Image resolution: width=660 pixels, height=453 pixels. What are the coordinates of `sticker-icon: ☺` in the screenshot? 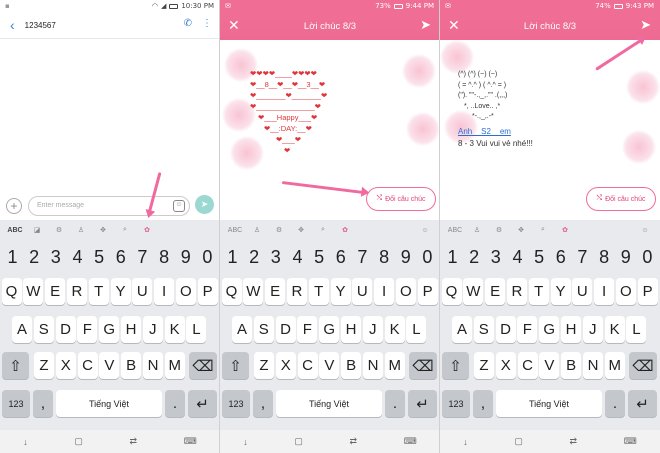 It's located at (179, 206).